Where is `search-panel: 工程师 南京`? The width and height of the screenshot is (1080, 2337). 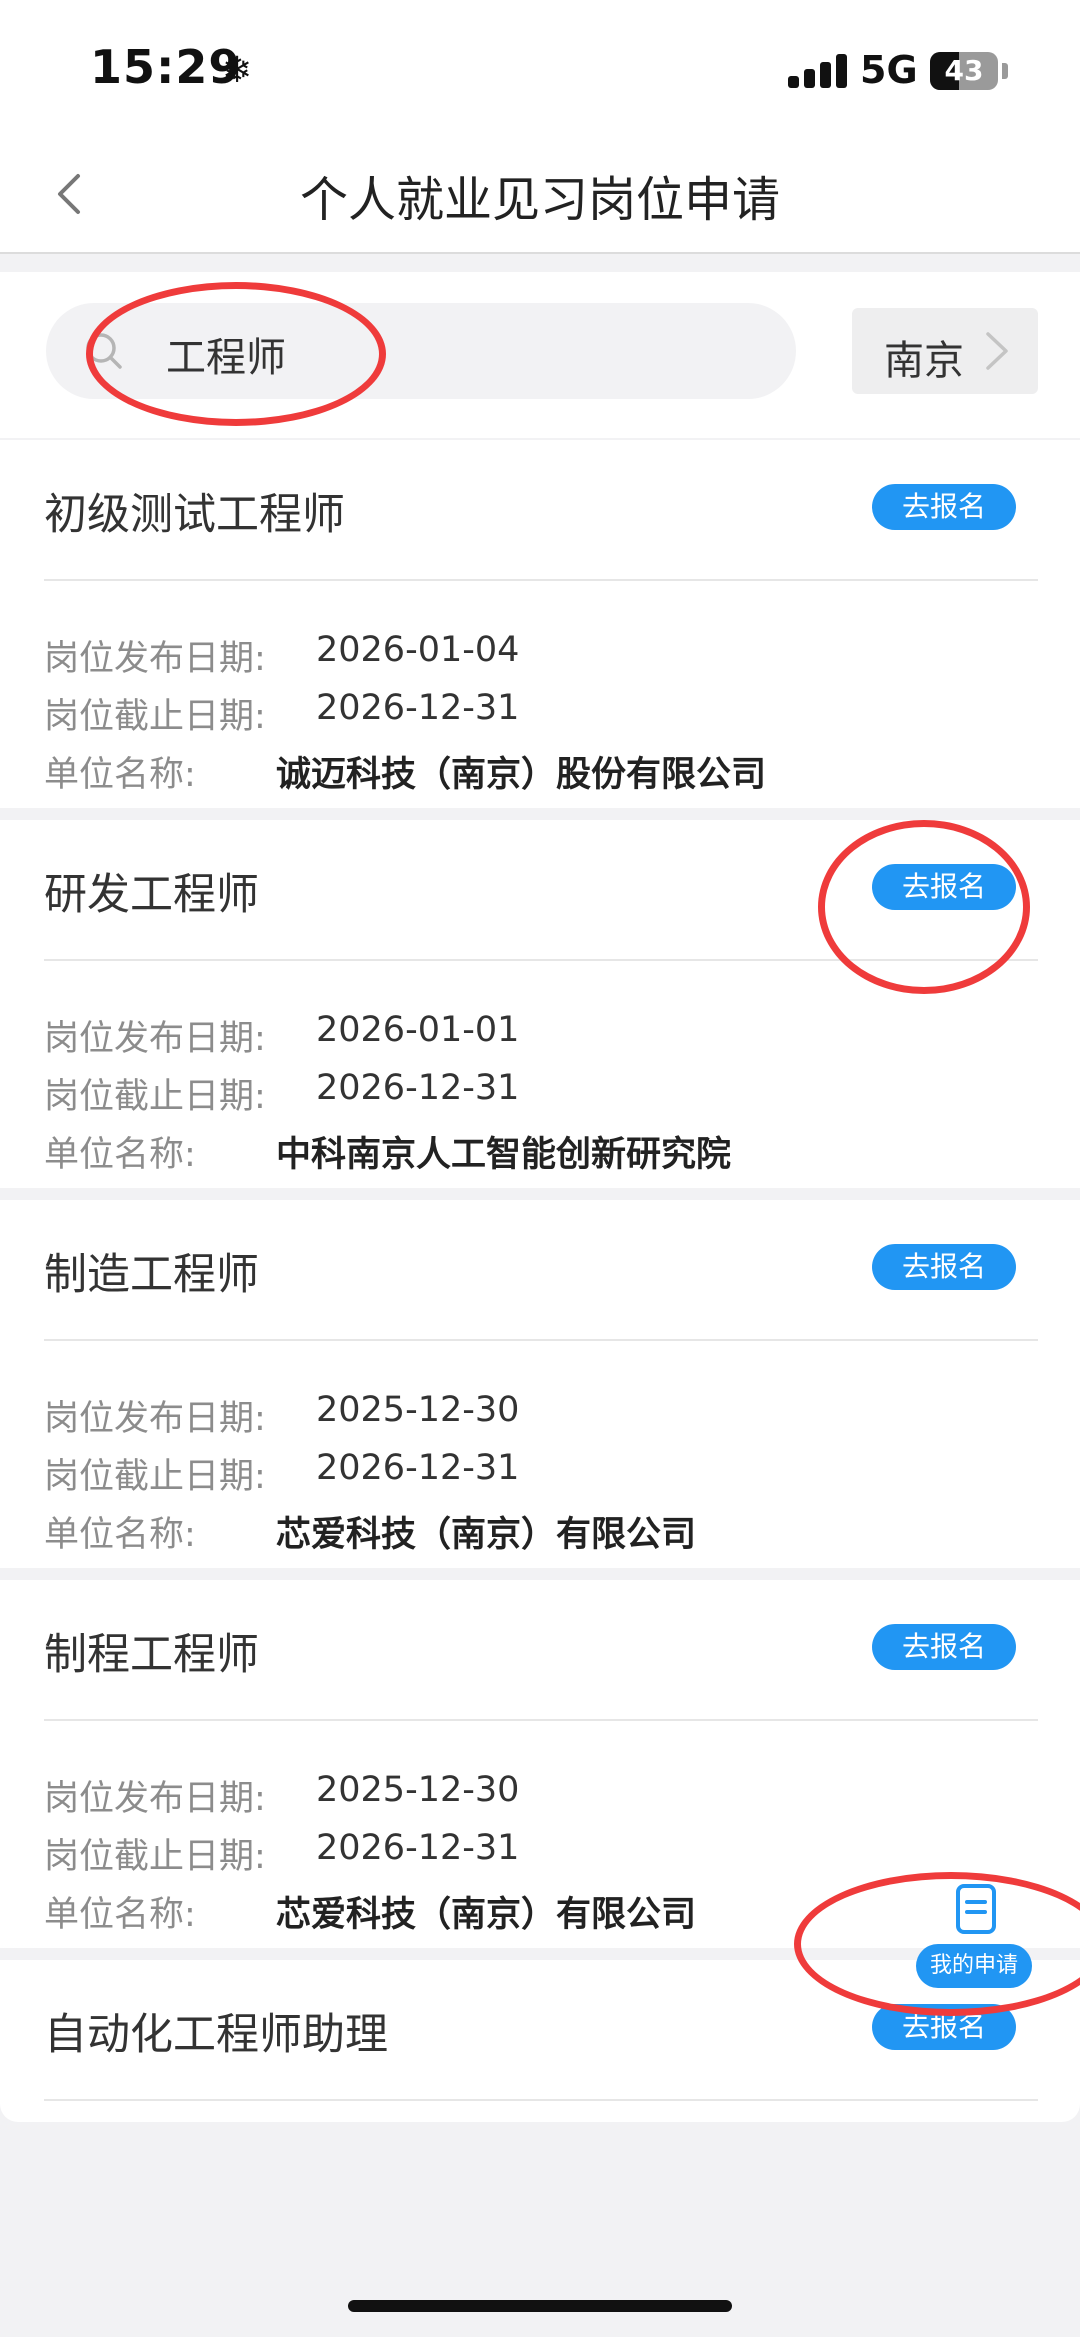 search-panel: 工程师 南京 is located at coordinates (540, 355).